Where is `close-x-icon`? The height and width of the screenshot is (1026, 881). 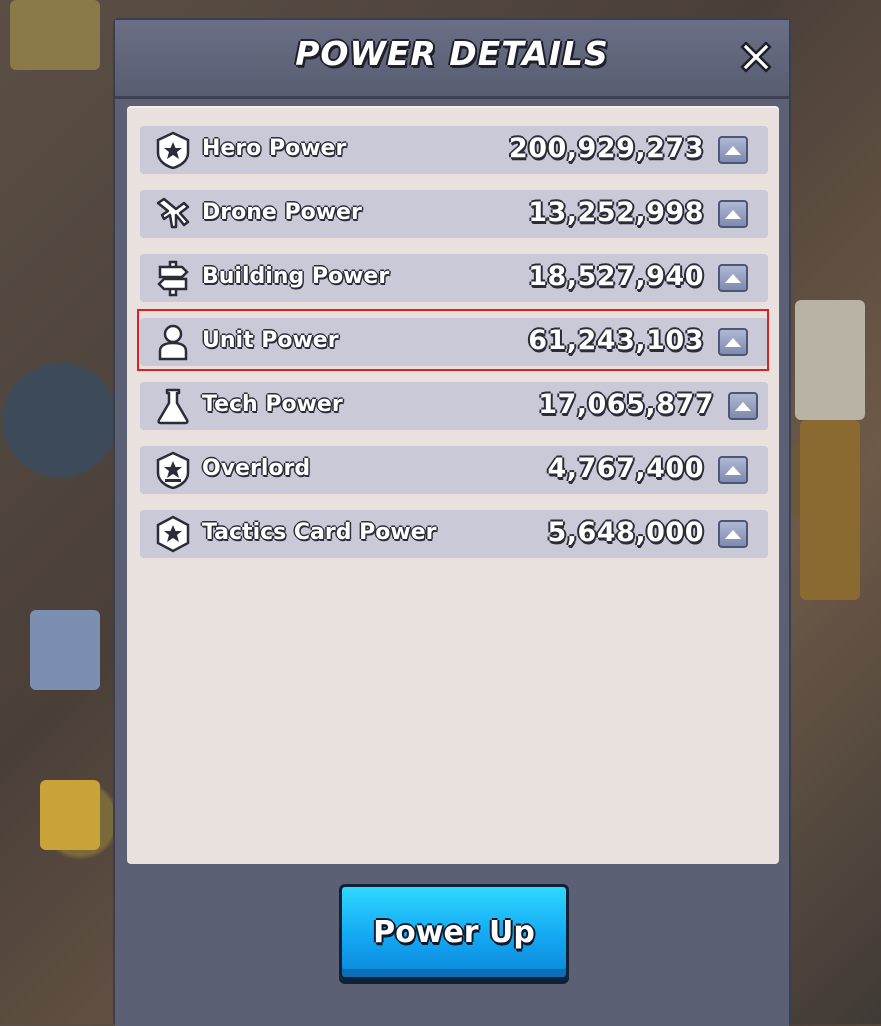 close-x-icon is located at coordinates (756, 57).